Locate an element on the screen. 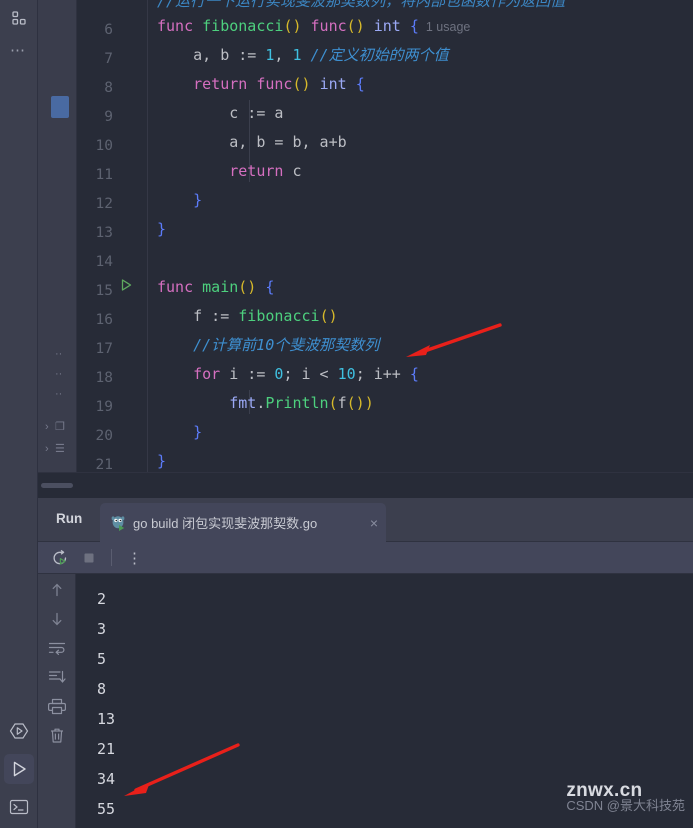 Image resolution: width=693 pixels, height=828 pixels. code-text: i := is located at coordinates (247, 374).